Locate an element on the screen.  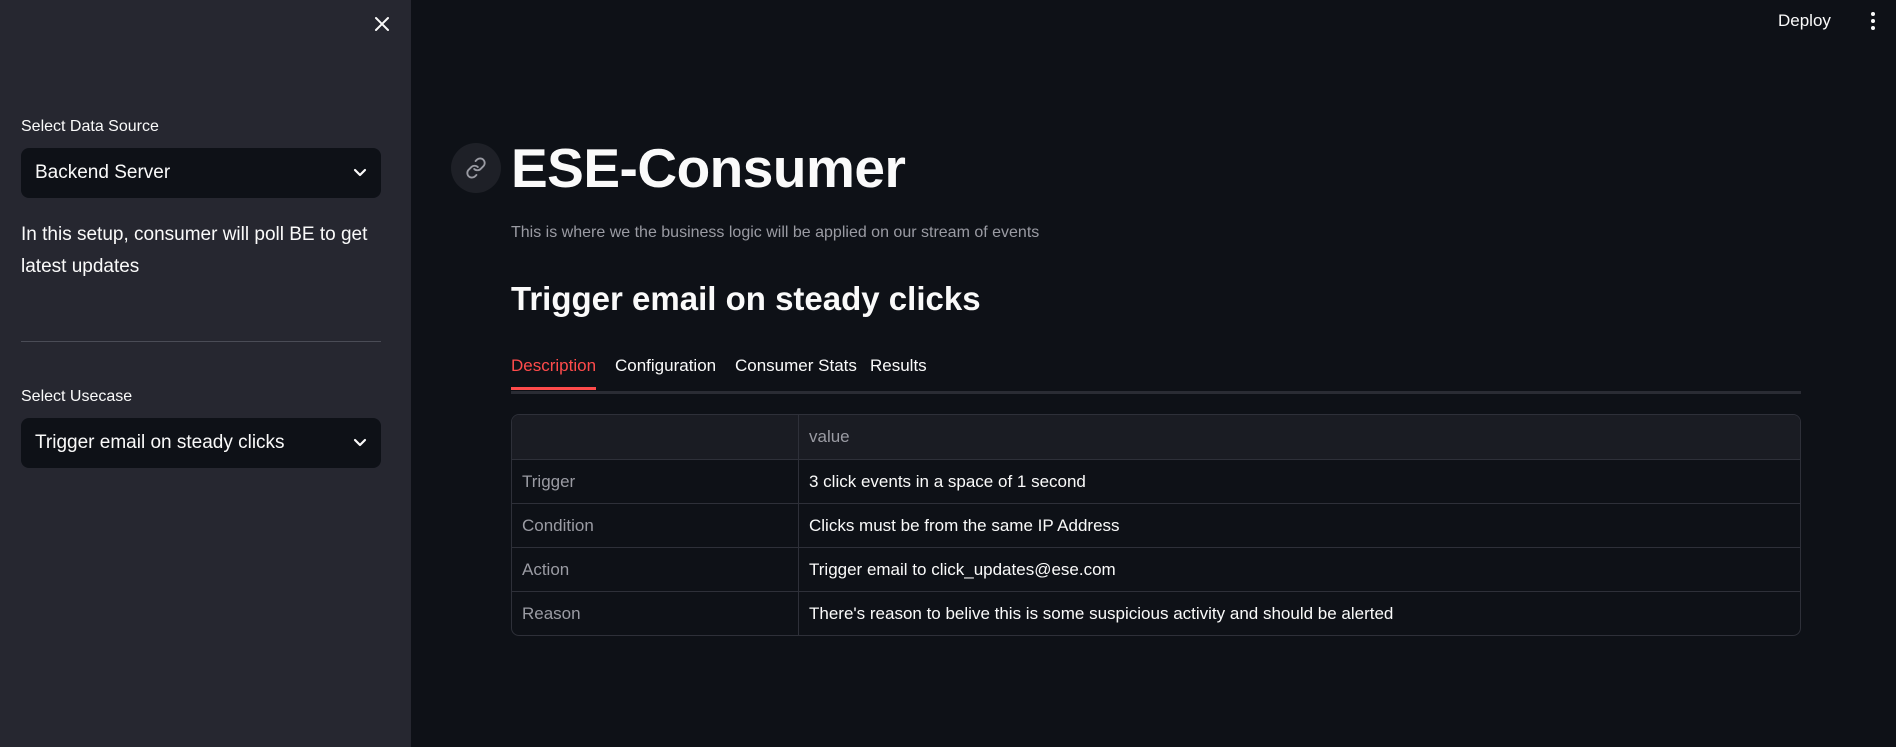
row-key: Action is located at coordinates (655, 569).